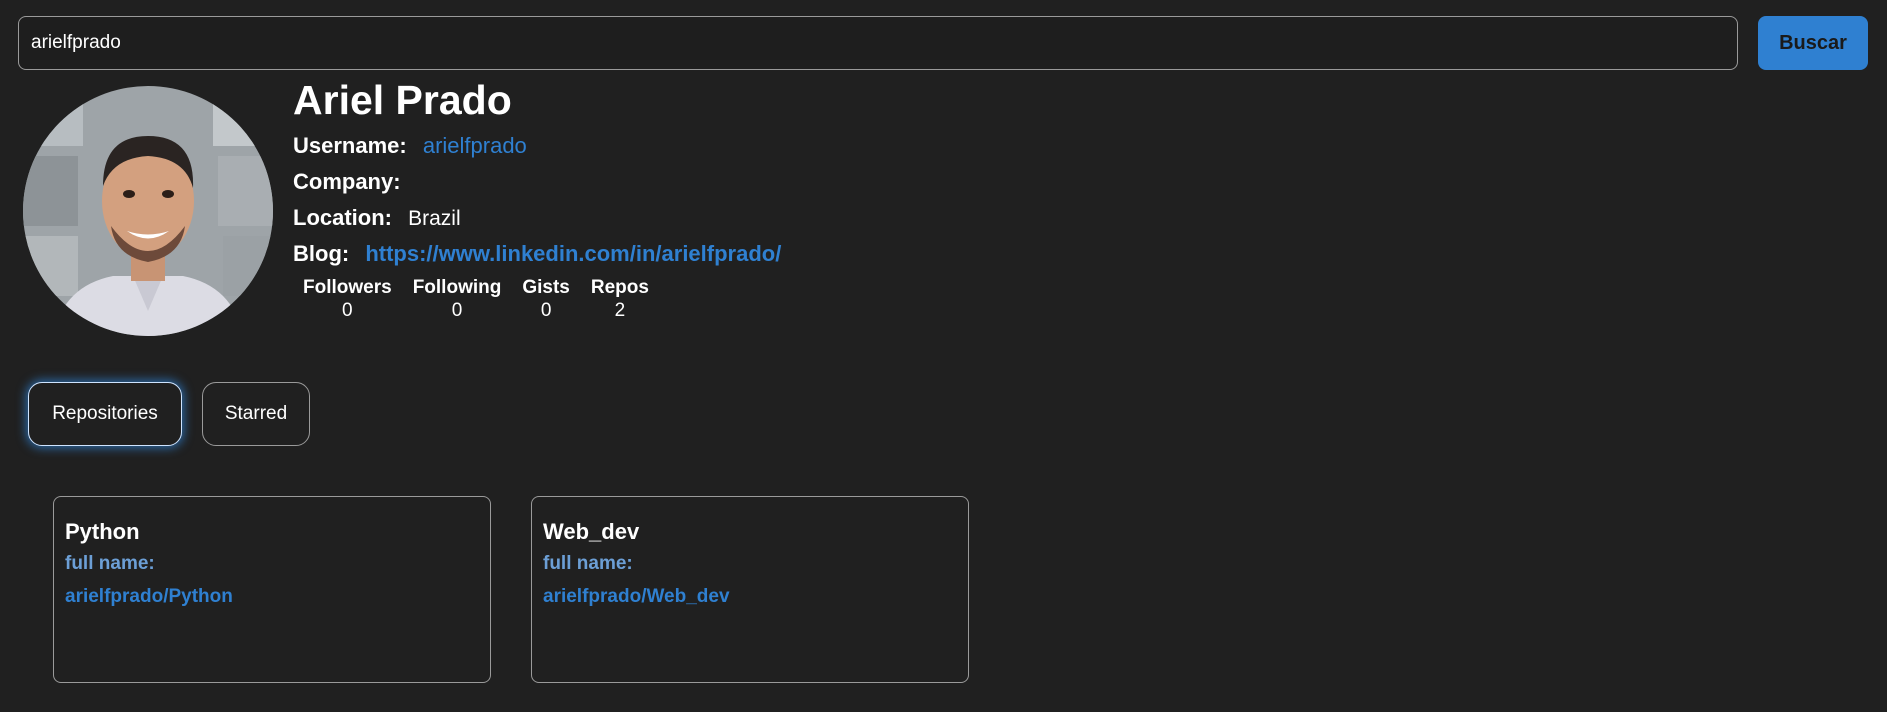 The height and width of the screenshot is (712, 1887). What do you see at coordinates (1813, 43) in the screenshot?
I see `search-button: Buscar` at bounding box center [1813, 43].